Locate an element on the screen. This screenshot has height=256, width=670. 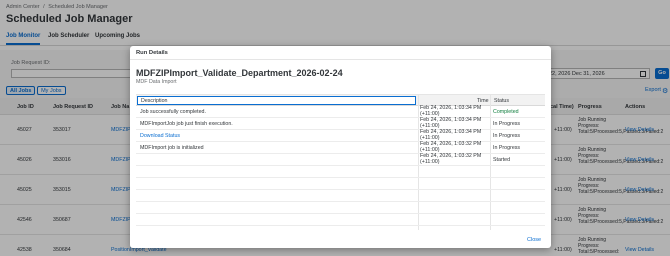
run-detail-description: MDFImportJob job just finish execution. is located at coordinates (186, 124).